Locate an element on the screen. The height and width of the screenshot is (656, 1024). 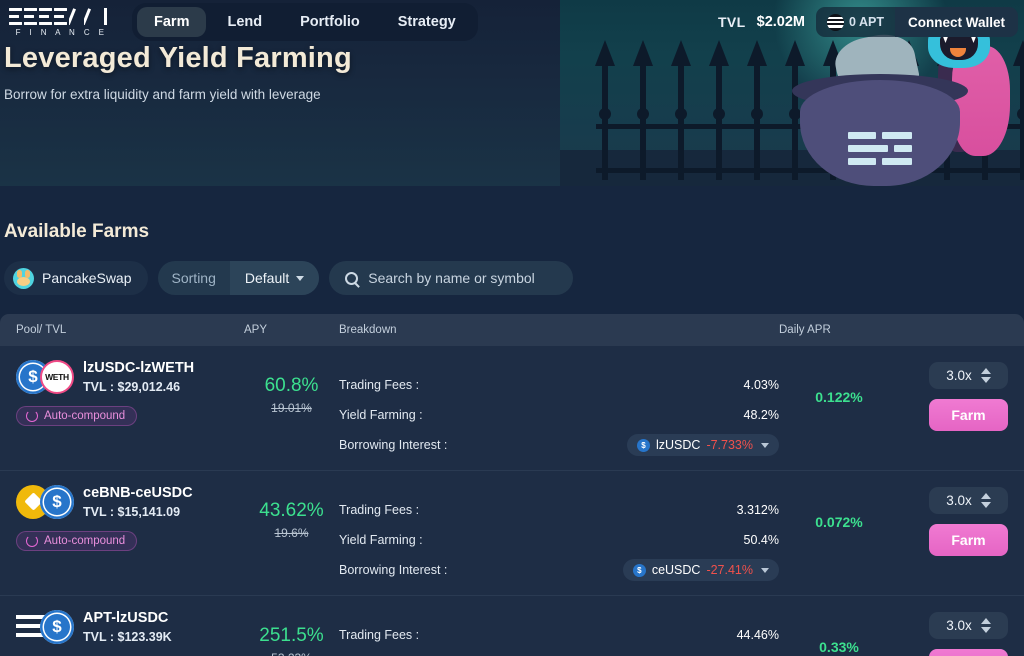
wallet-group: 0 APT Connect Wallet is located at coordinates (917, 22).